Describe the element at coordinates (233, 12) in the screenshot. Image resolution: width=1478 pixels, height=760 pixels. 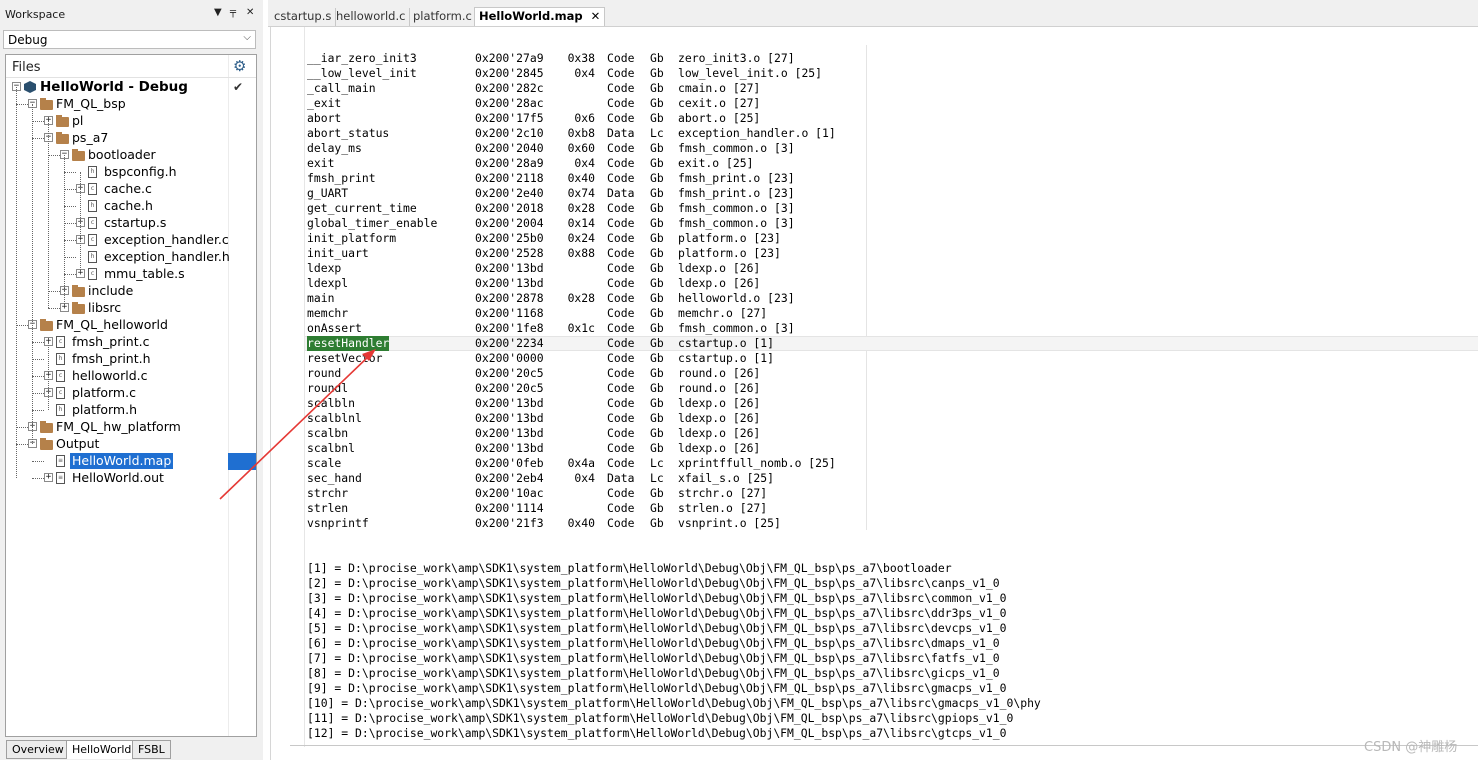
I see `pin-icon: ╤` at that location.